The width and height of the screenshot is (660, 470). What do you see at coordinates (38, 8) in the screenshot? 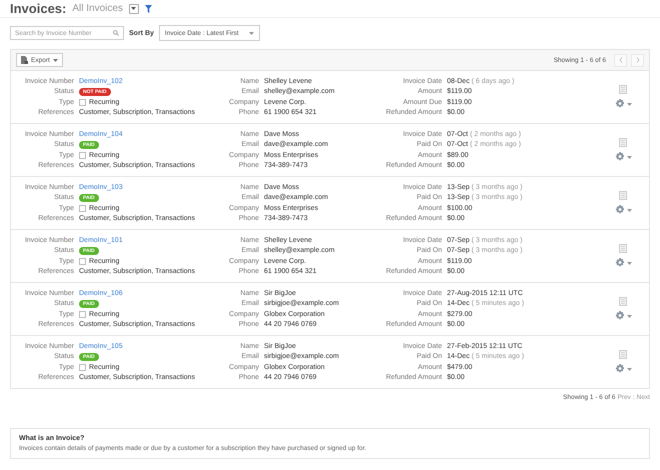
I see `page-title: Invoices:` at bounding box center [38, 8].